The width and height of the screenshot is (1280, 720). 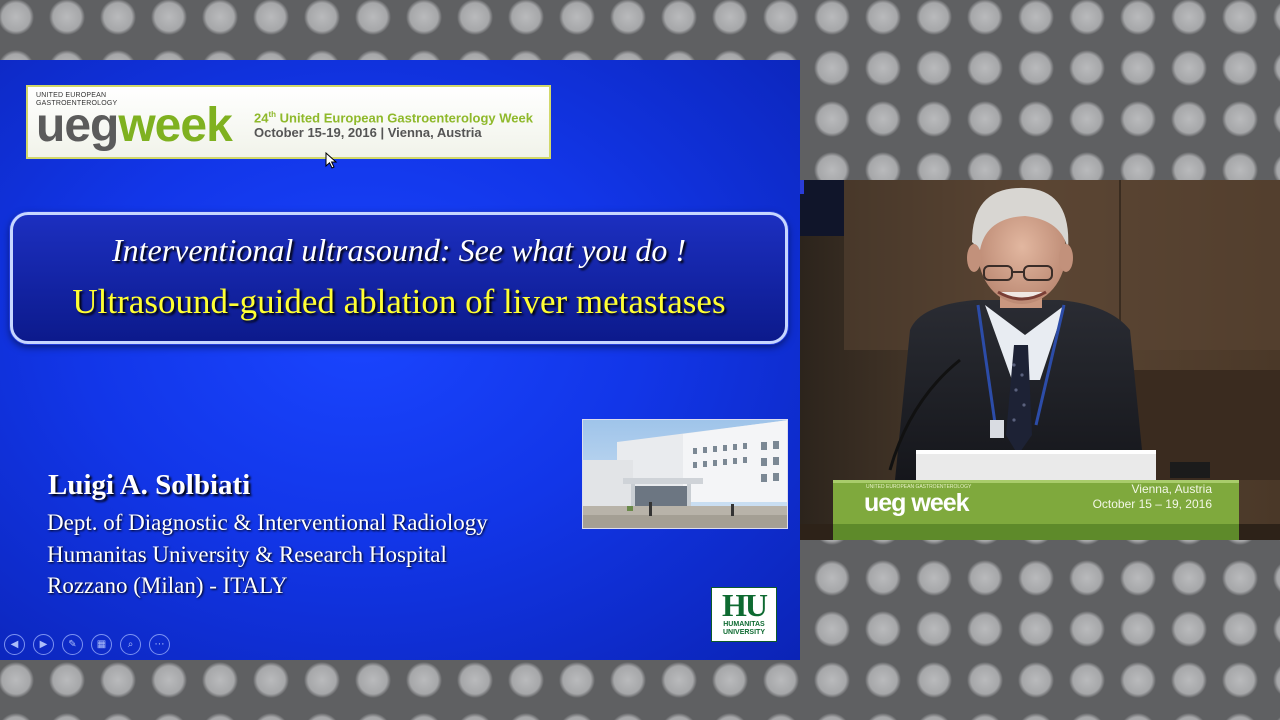 I want to click on podium-logo-small-text: UNITED EUROPEAN GASTROENTEROLOGY, so click(x=919, y=487).